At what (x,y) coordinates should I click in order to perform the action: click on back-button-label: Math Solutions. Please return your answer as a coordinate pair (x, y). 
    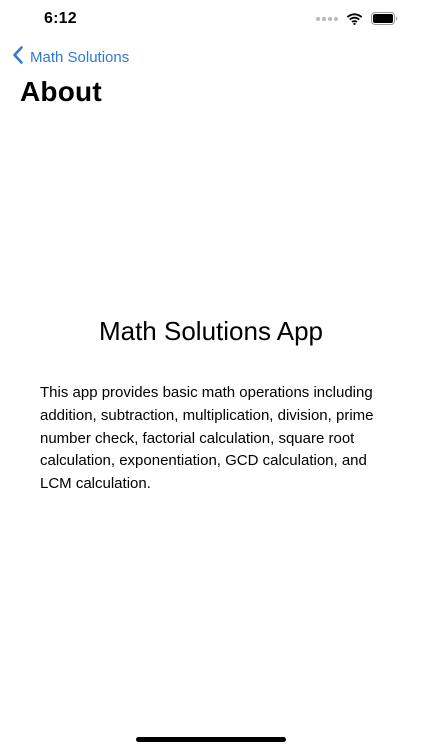
    Looking at the image, I should click on (80, 57).